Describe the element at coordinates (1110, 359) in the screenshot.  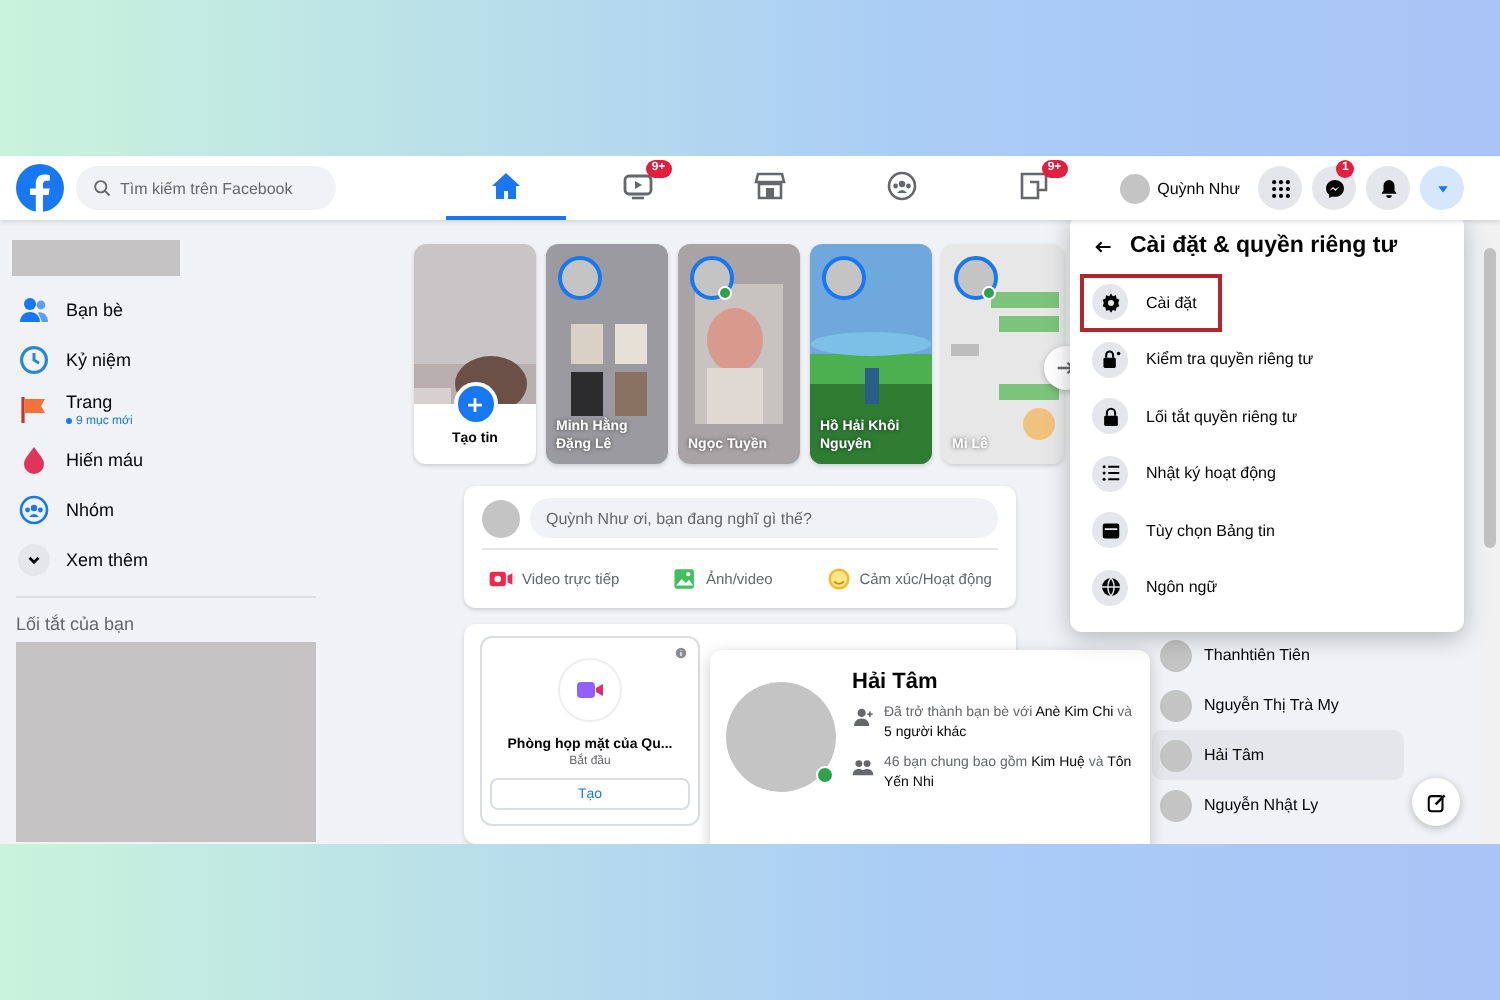
I see `lockcheck-icon` at that location.